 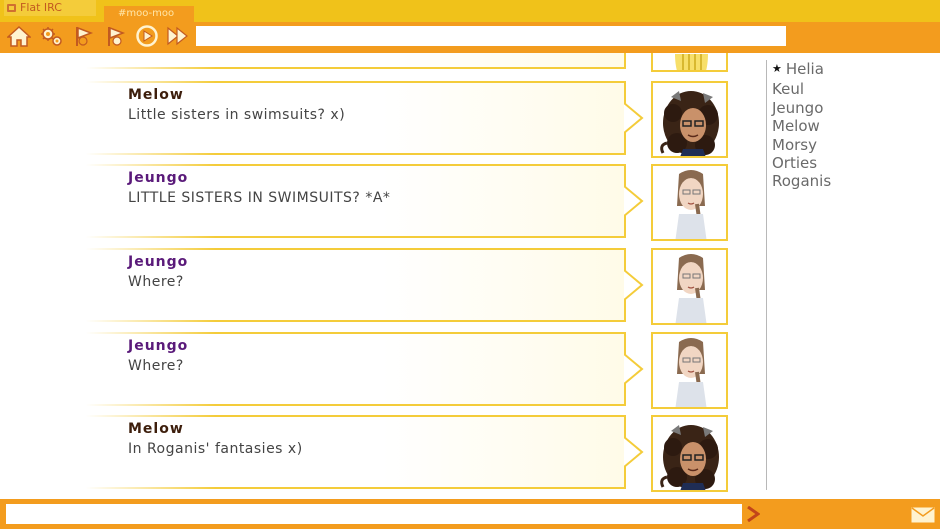 What do you see at coordinates (689, 62) in the screenshot?
I see `avatar` at bounding box center [689, 62].